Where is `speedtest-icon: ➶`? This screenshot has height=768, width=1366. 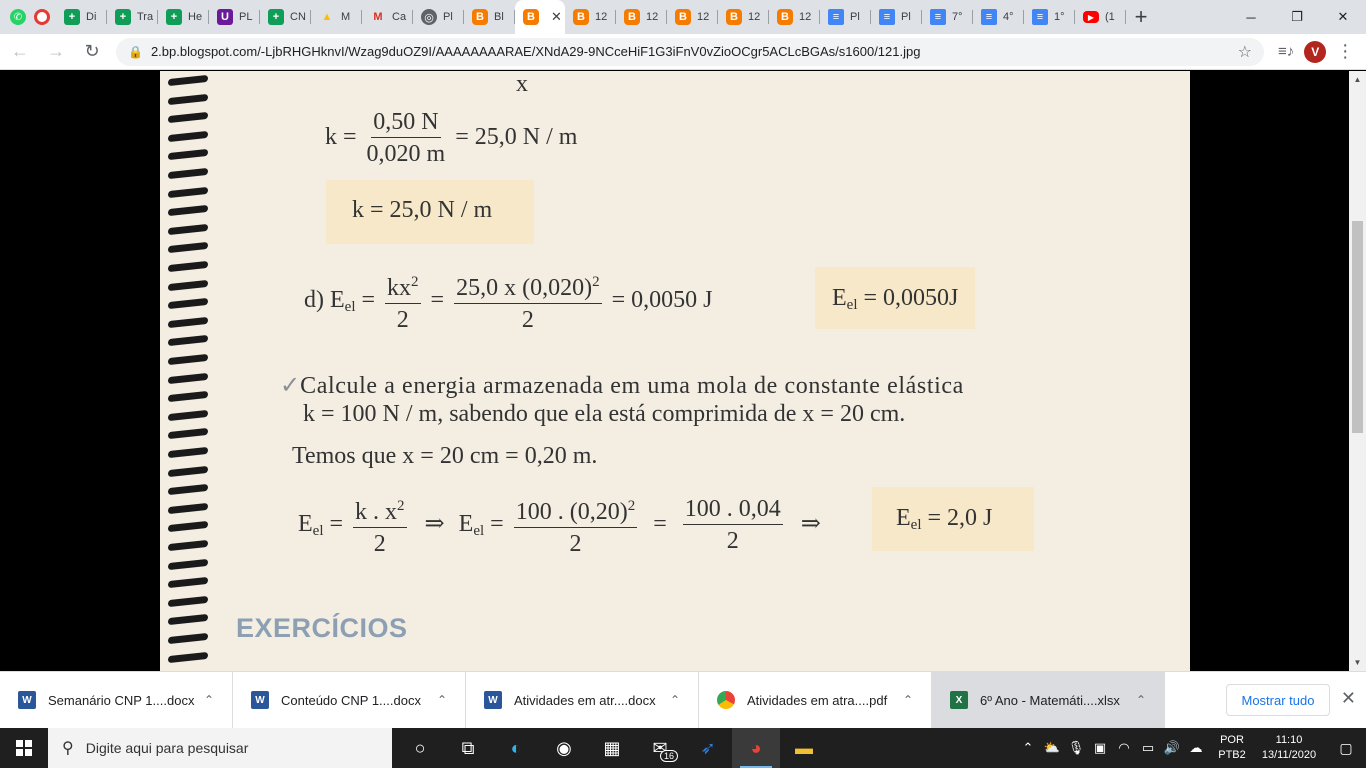 speedtest-icon: ➶ is located at coordinates (708, 748).